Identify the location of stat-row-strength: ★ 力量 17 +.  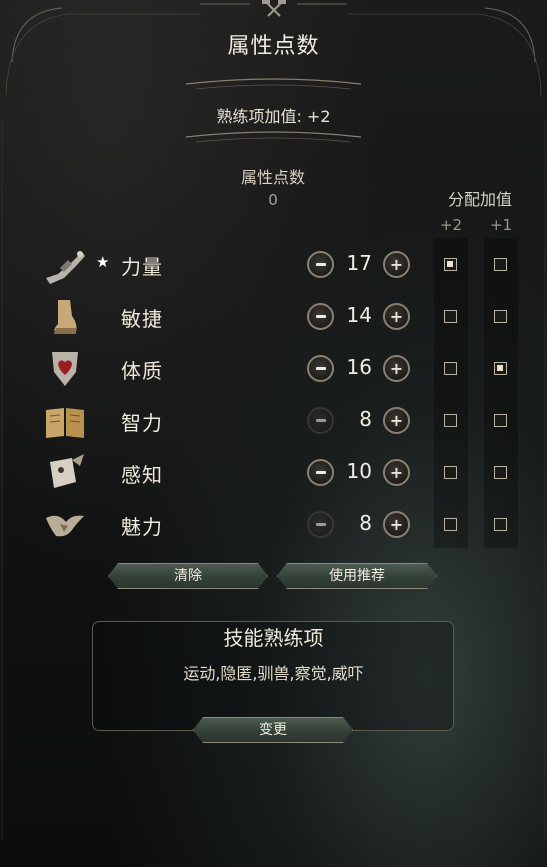
(273, 265).